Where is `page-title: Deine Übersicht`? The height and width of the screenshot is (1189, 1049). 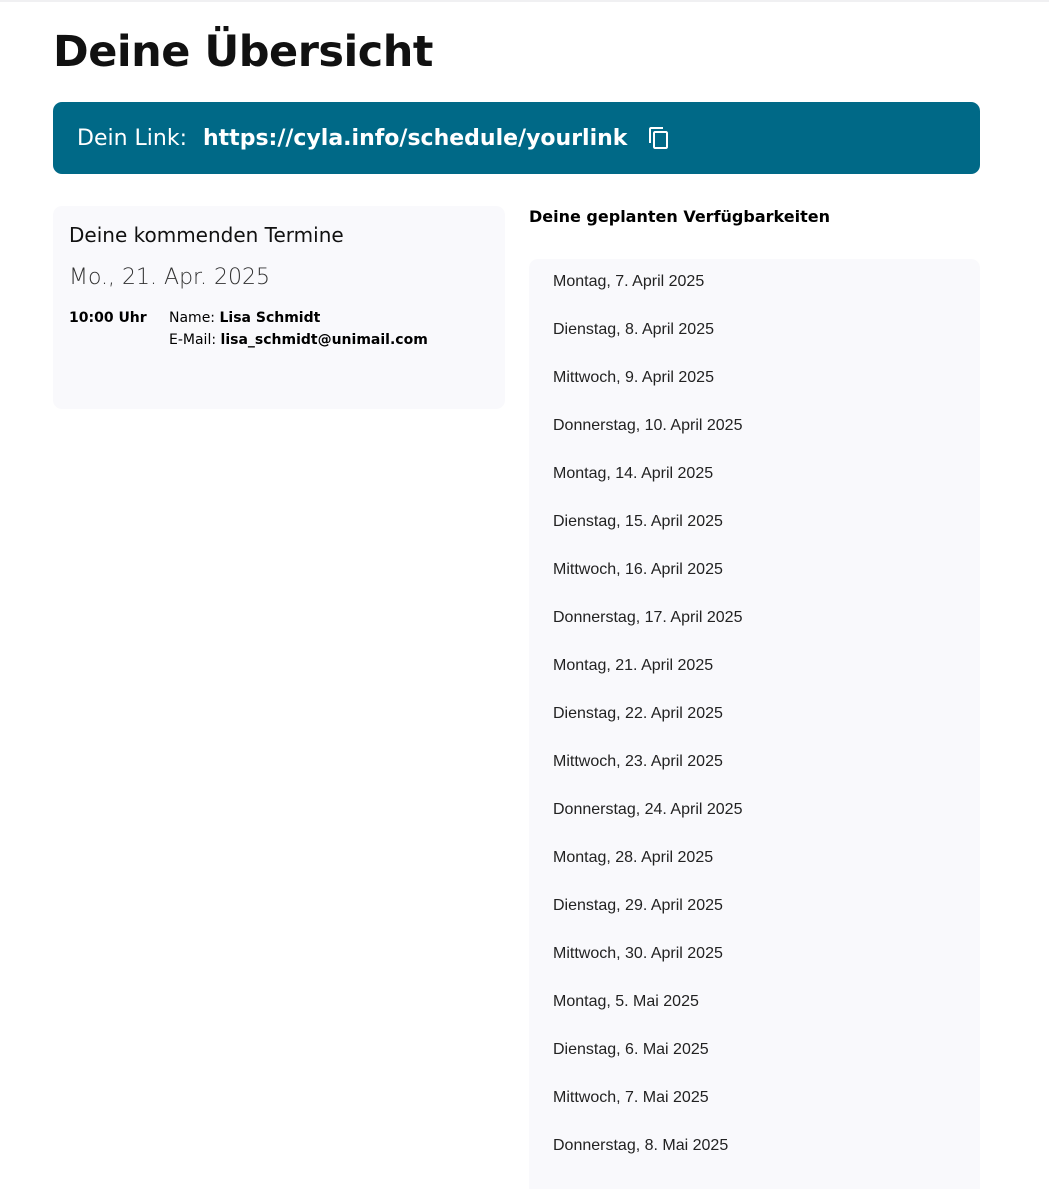 page-title: Deine Übersicht is located at coordinates (243, 52).